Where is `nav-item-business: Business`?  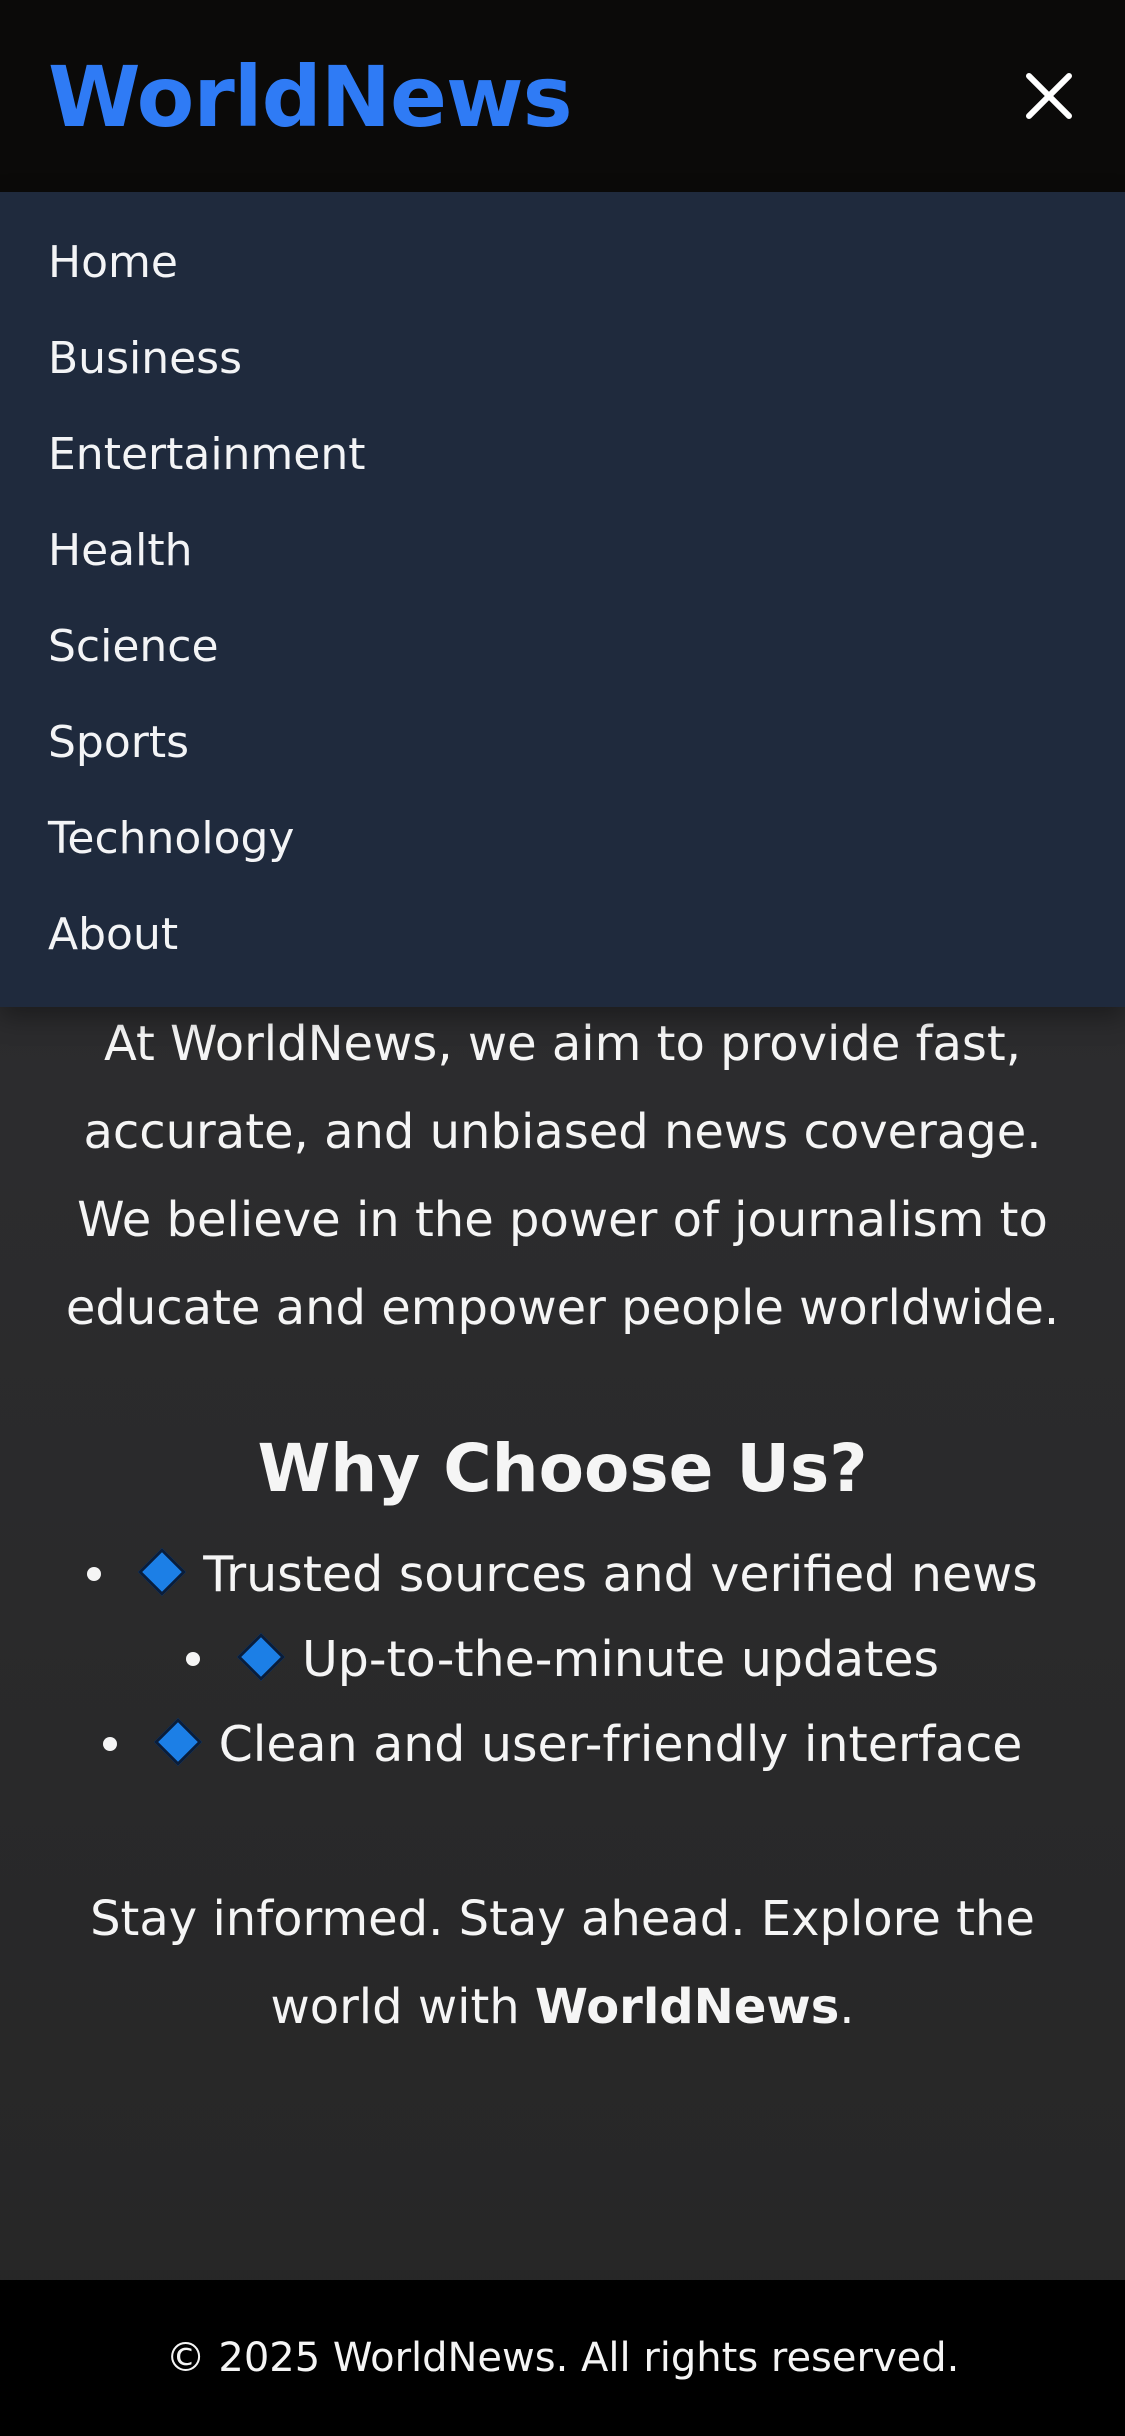 nav-item-business: Business is located at coordinates (562, 359).